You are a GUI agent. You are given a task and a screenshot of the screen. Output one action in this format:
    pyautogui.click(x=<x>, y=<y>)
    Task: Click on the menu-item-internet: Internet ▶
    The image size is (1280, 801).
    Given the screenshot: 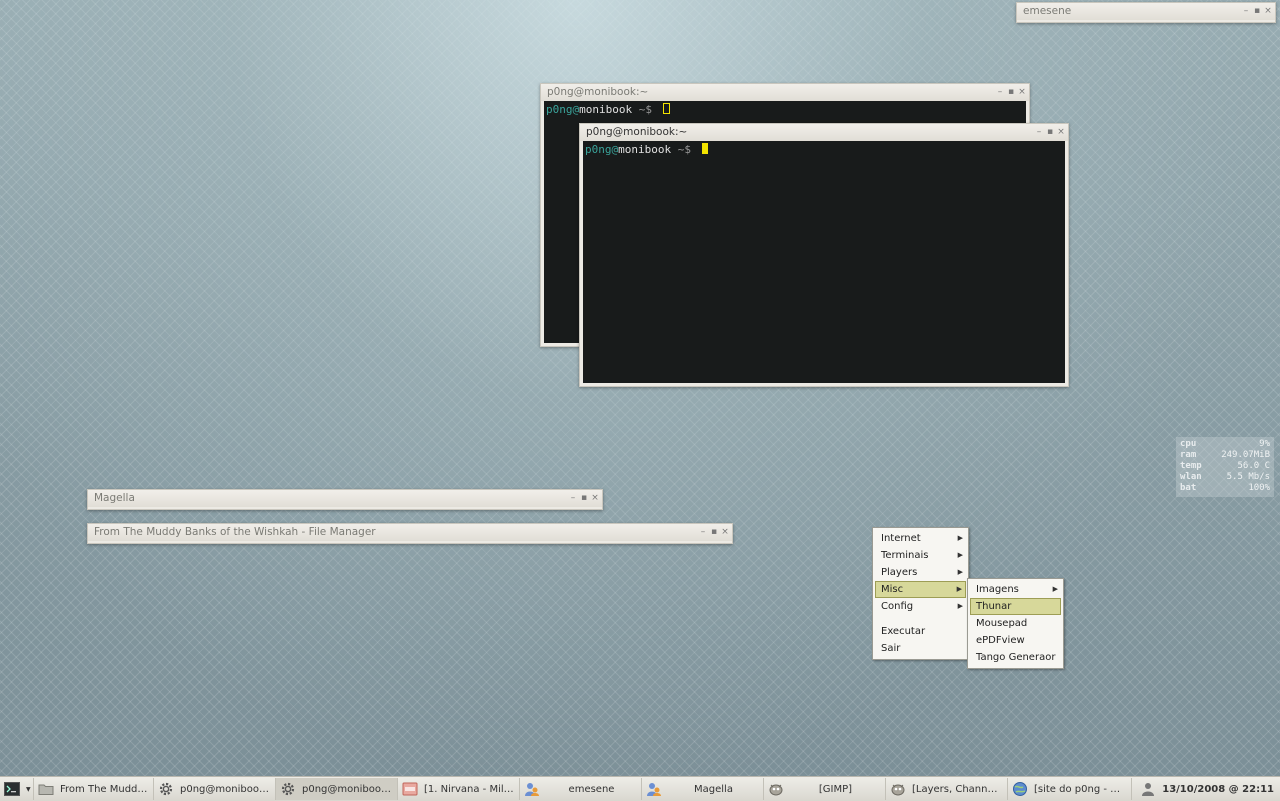 What is the action you would take?
    pyautogui.click(x=920, y=538)
    